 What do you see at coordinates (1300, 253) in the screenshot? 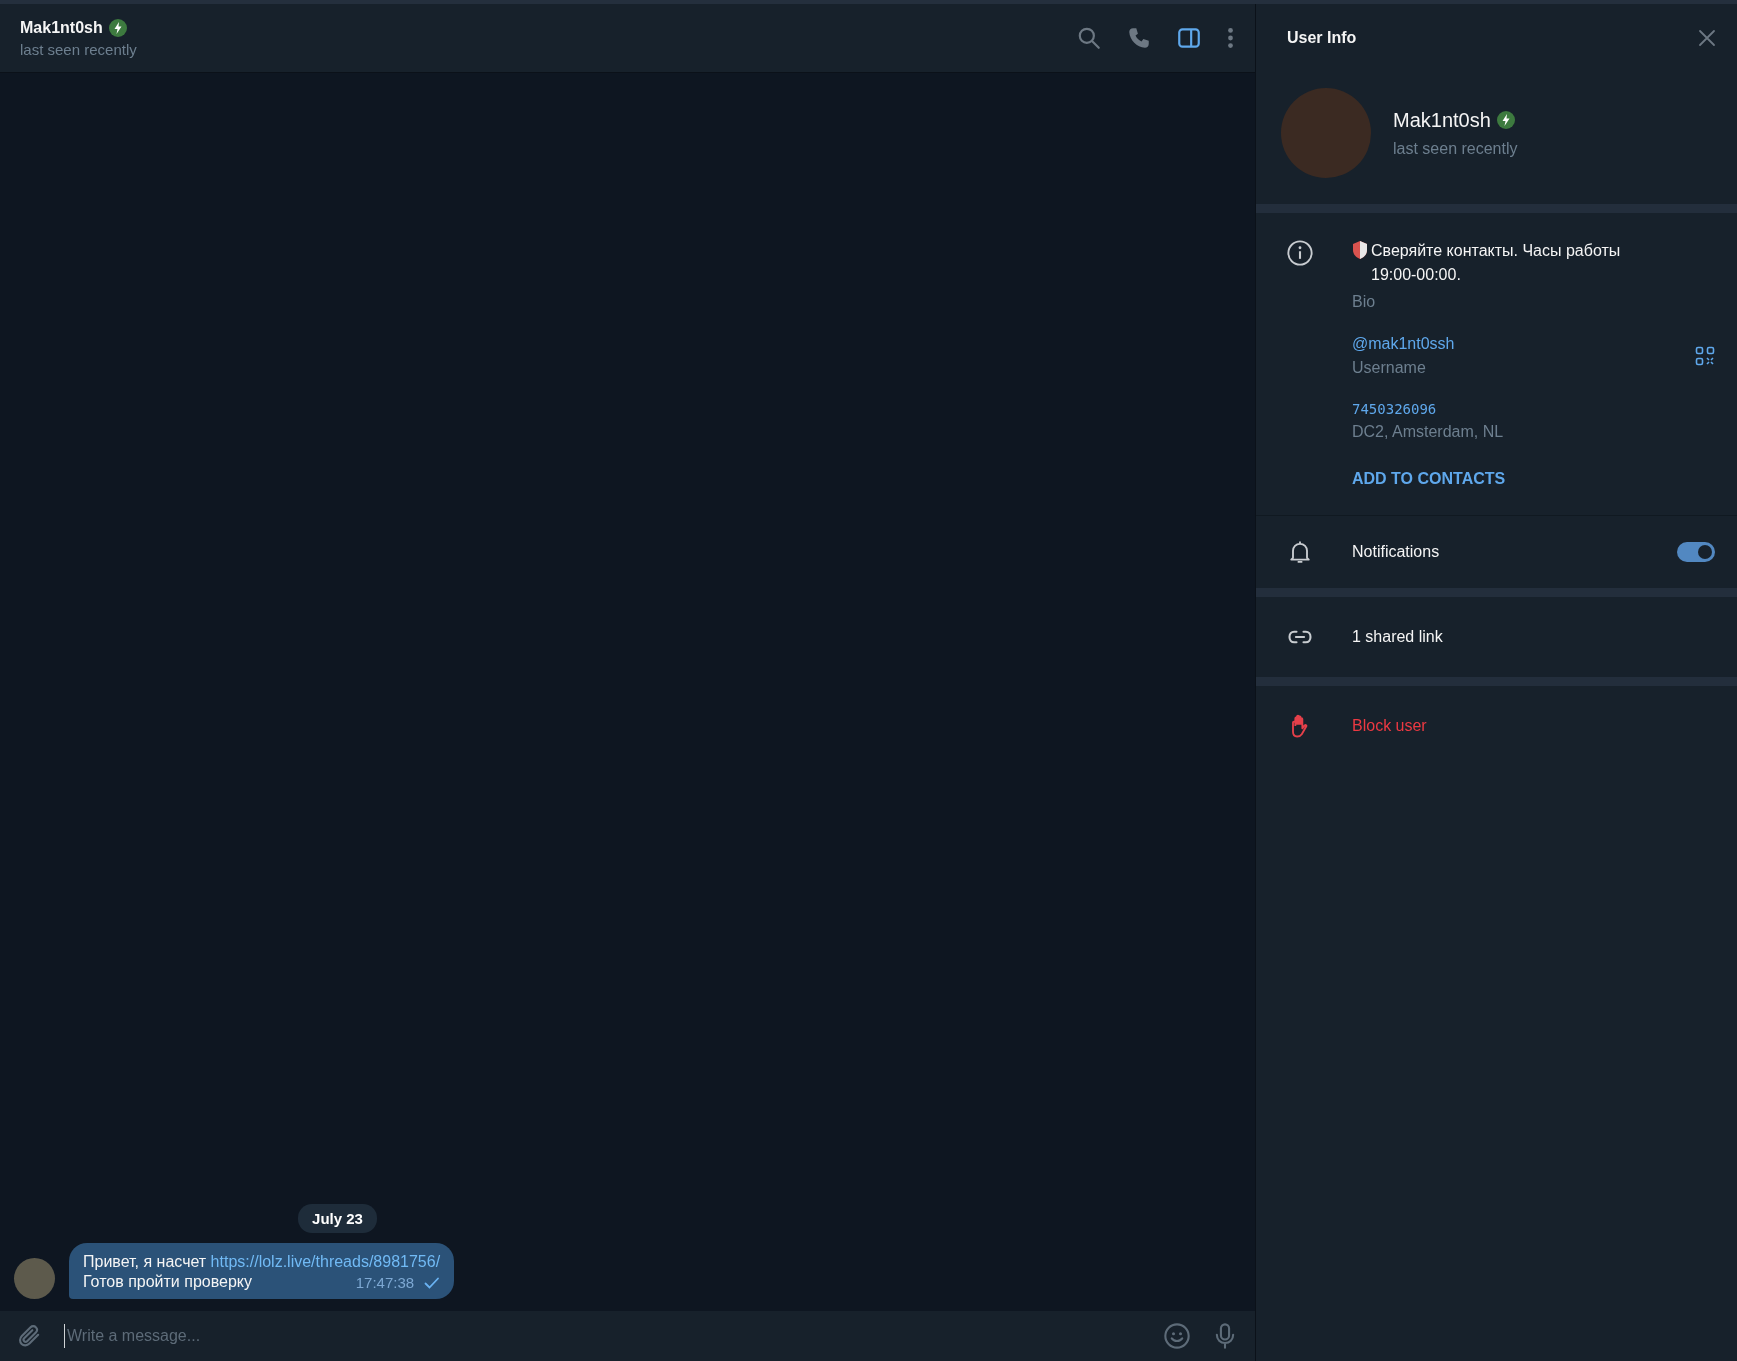
I see `info-icon` at bounding box center [1300, 253].